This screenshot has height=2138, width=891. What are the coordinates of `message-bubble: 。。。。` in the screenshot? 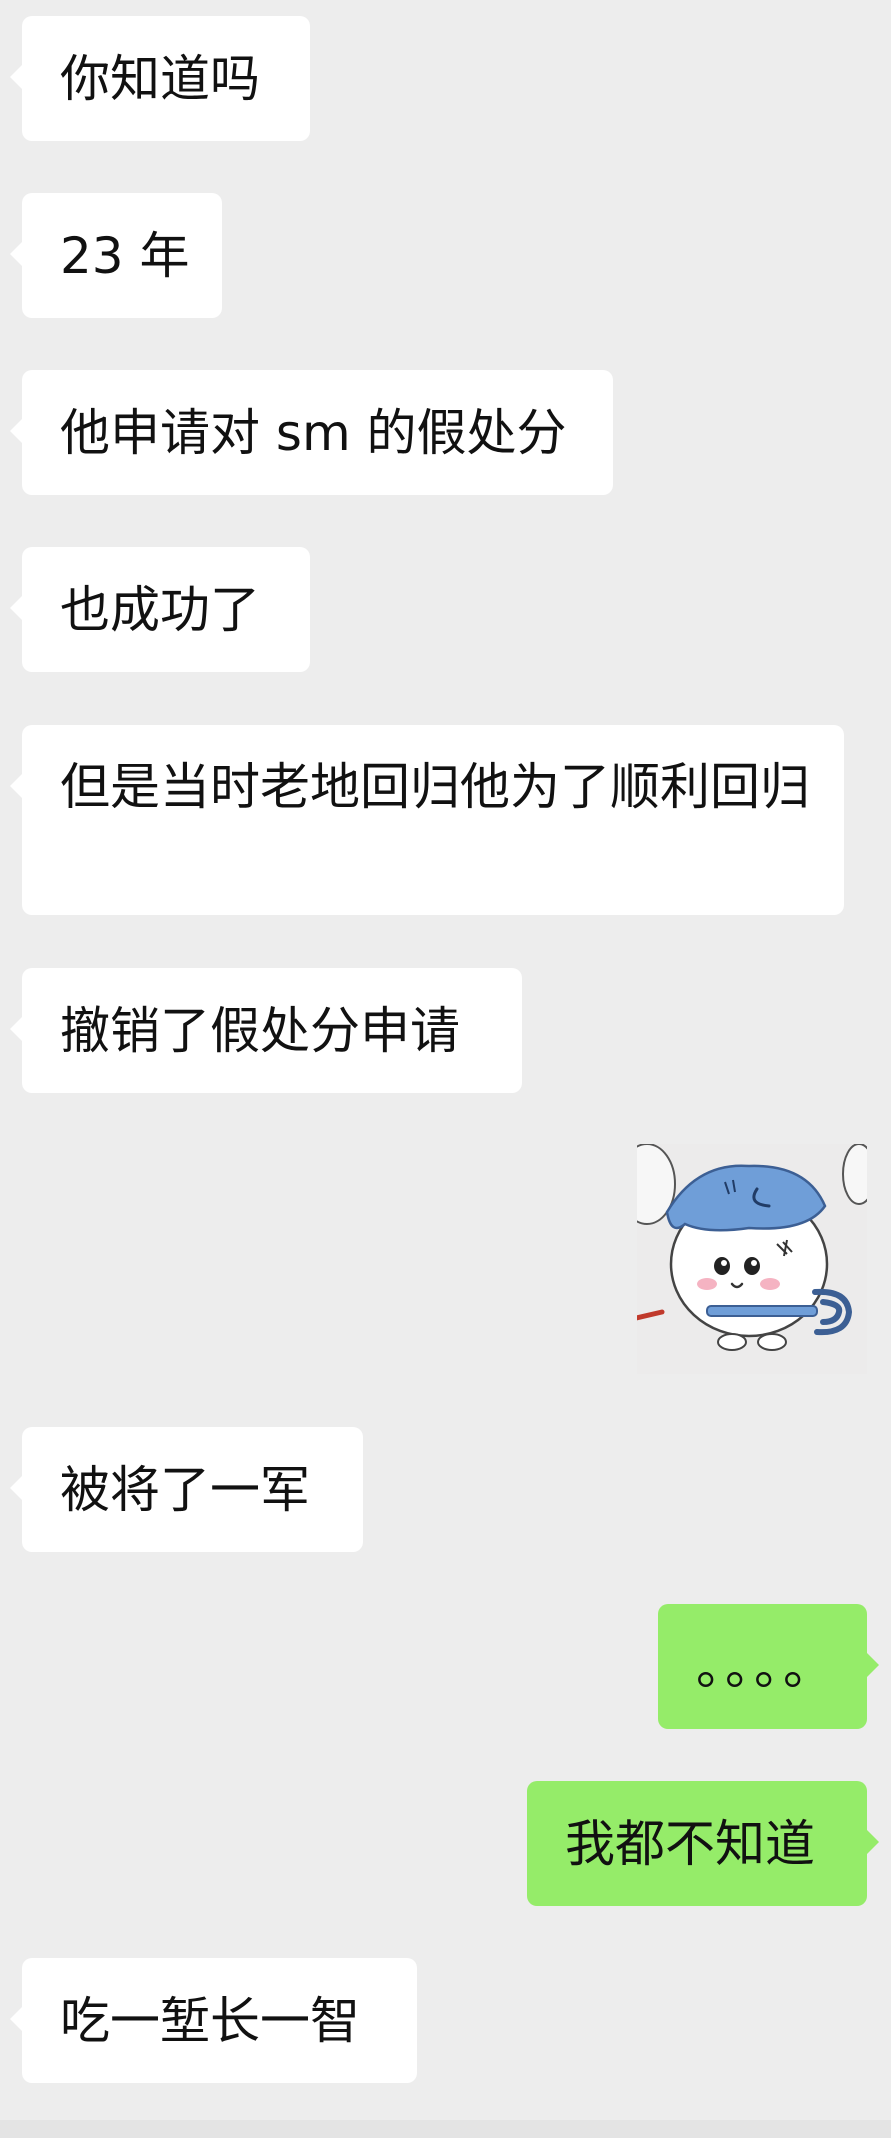 It's located at (768, 1666).